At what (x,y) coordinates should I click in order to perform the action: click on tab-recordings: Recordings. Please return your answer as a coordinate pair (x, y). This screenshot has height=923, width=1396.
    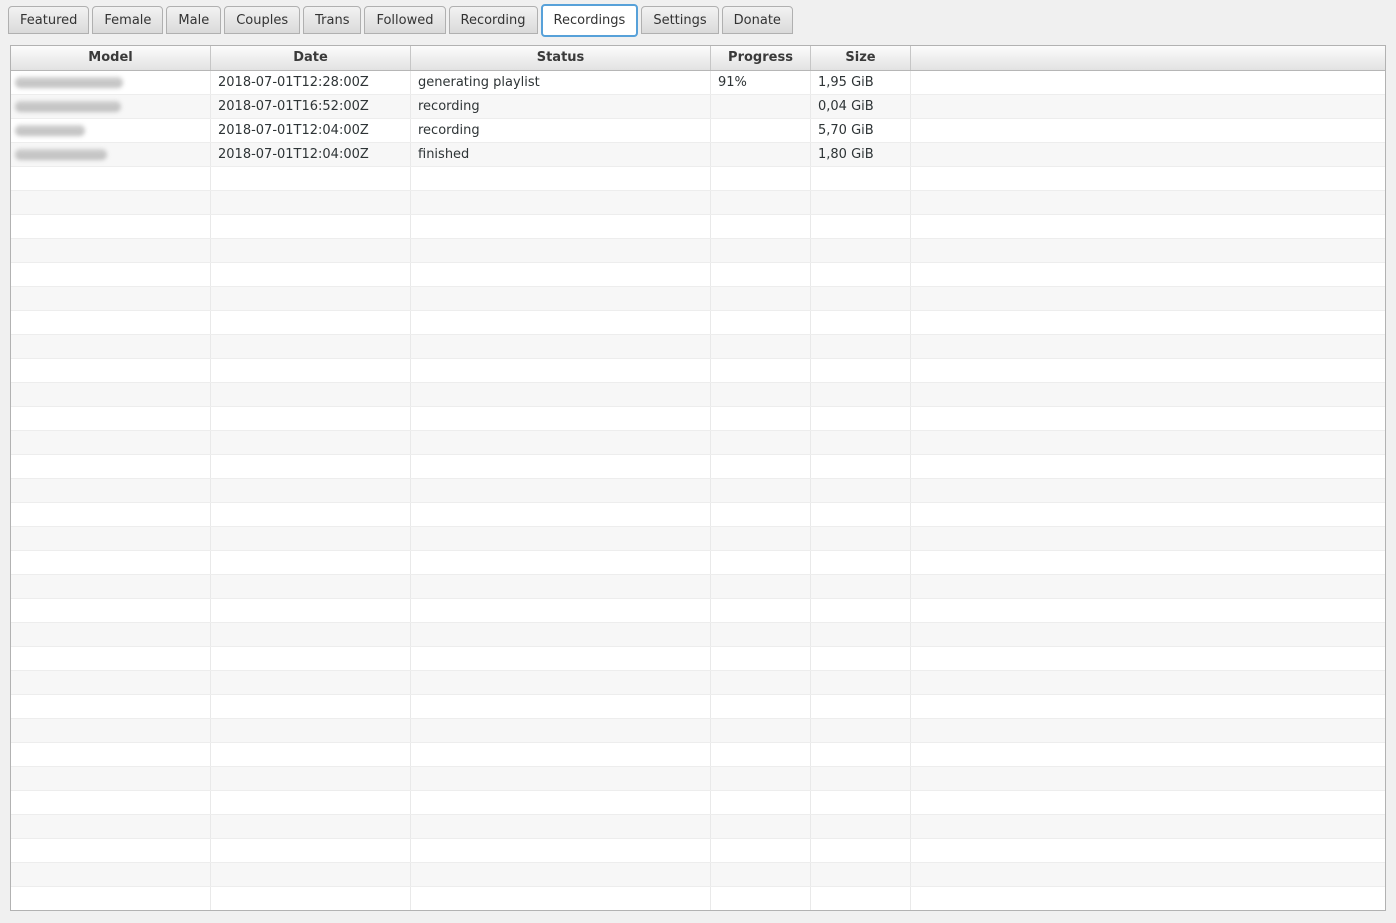
    Looking at the image, I should click on (589, 20).